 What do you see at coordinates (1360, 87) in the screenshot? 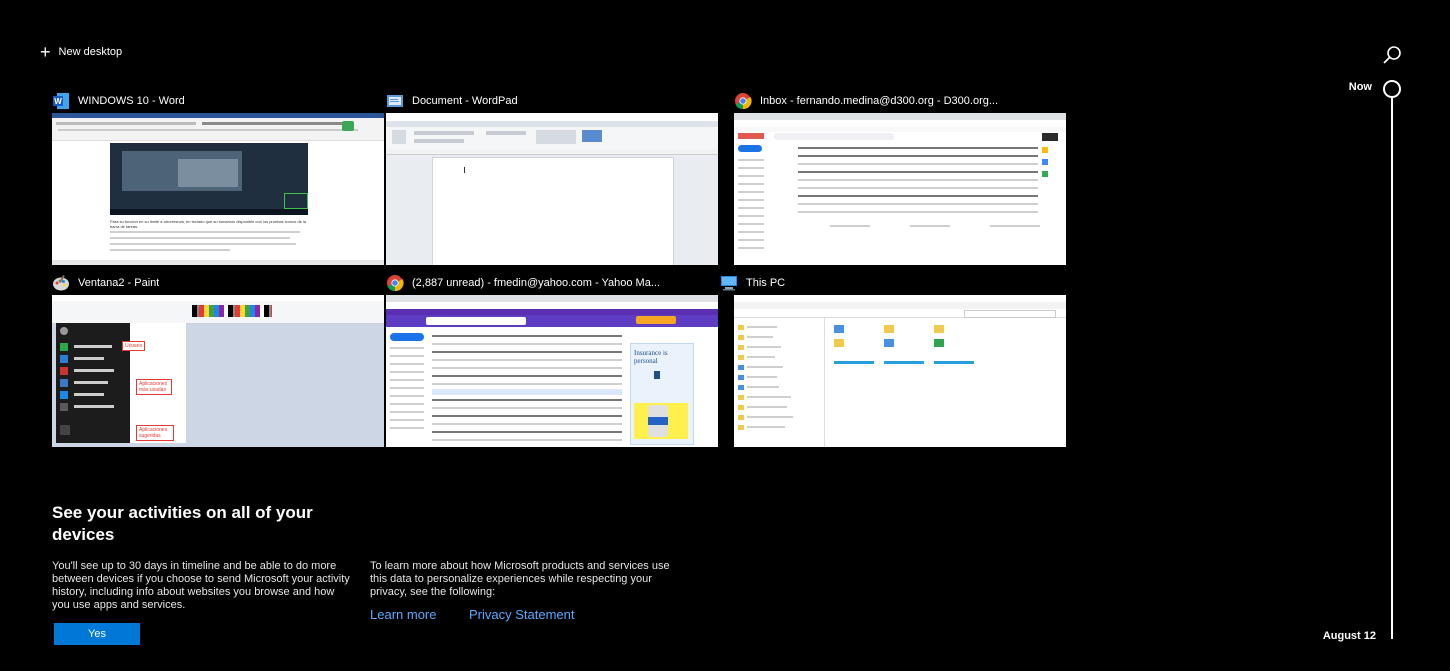
I see `timeline-now-label: Now` at bounding box center [1360, 87].